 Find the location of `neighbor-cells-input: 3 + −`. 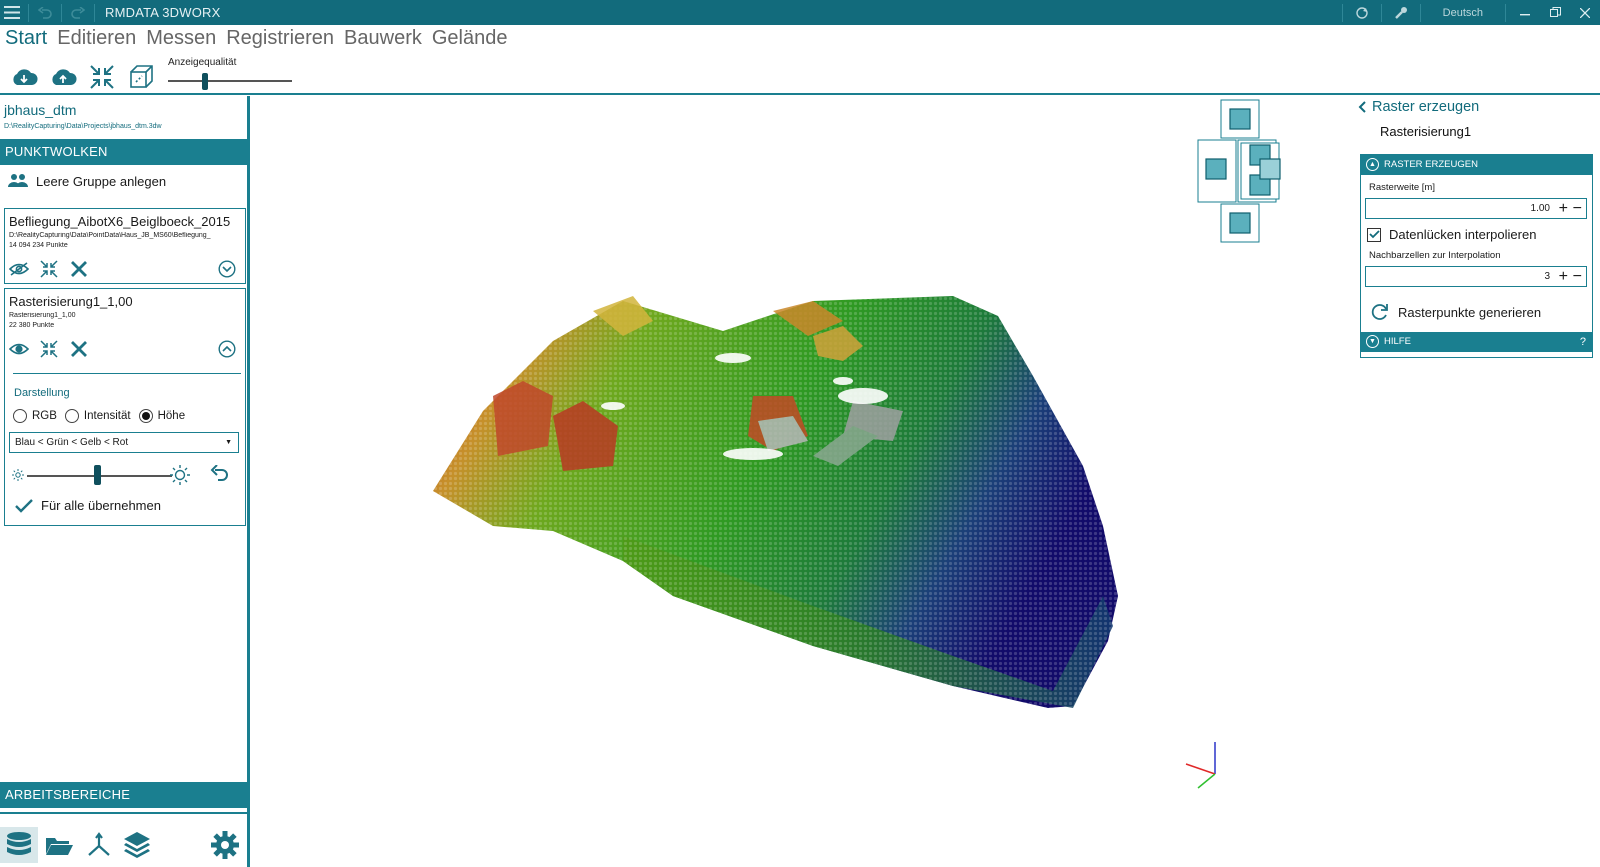

neighbor-cells-input: 3 + − is located at coordinates (1476, 276).